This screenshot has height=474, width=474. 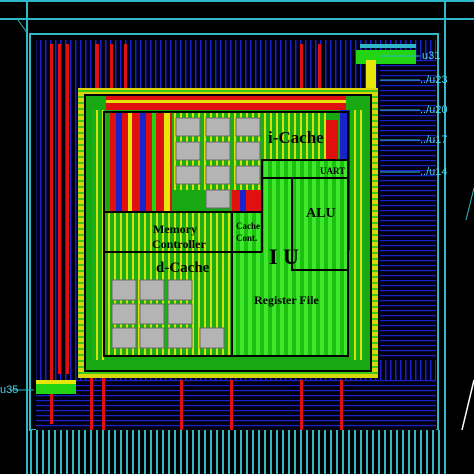 I want to click on dcache-label: d-Cache, so click(x=183, y=268).